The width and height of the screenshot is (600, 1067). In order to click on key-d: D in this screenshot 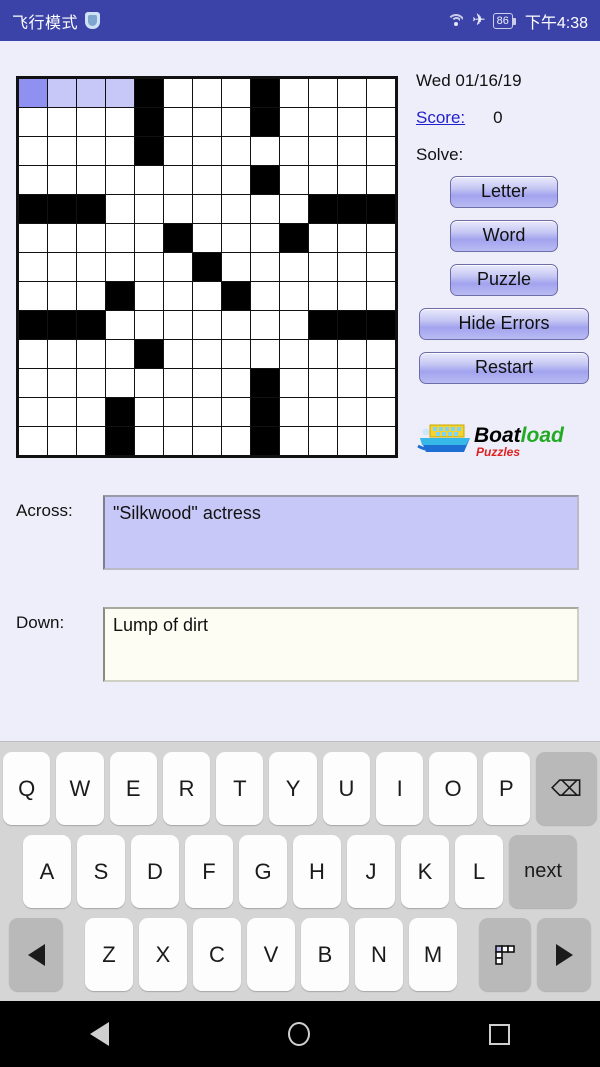, I will do `click(155, 871)`.